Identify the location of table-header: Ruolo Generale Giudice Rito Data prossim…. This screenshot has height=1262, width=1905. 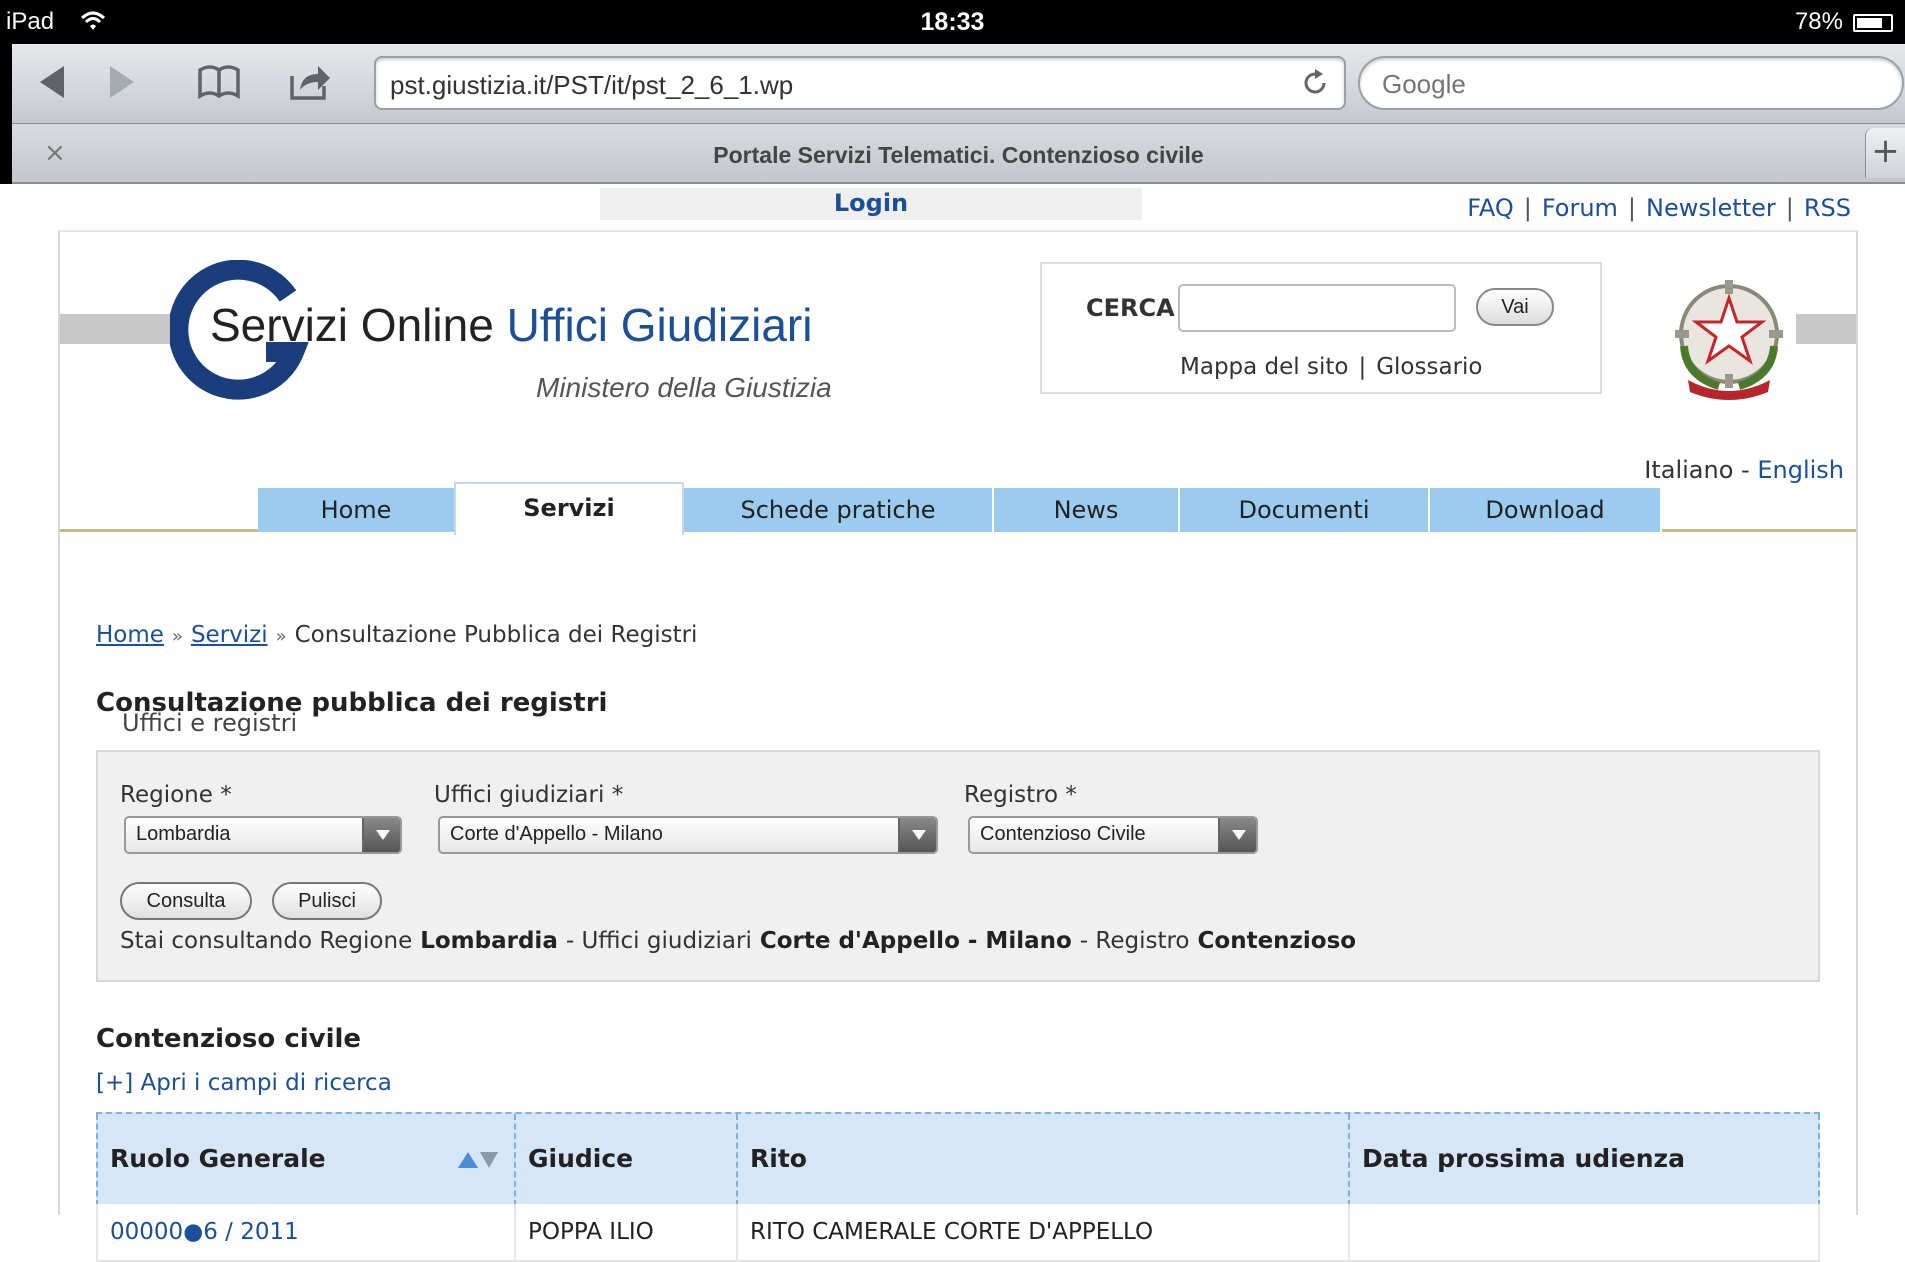
(958, 1159).